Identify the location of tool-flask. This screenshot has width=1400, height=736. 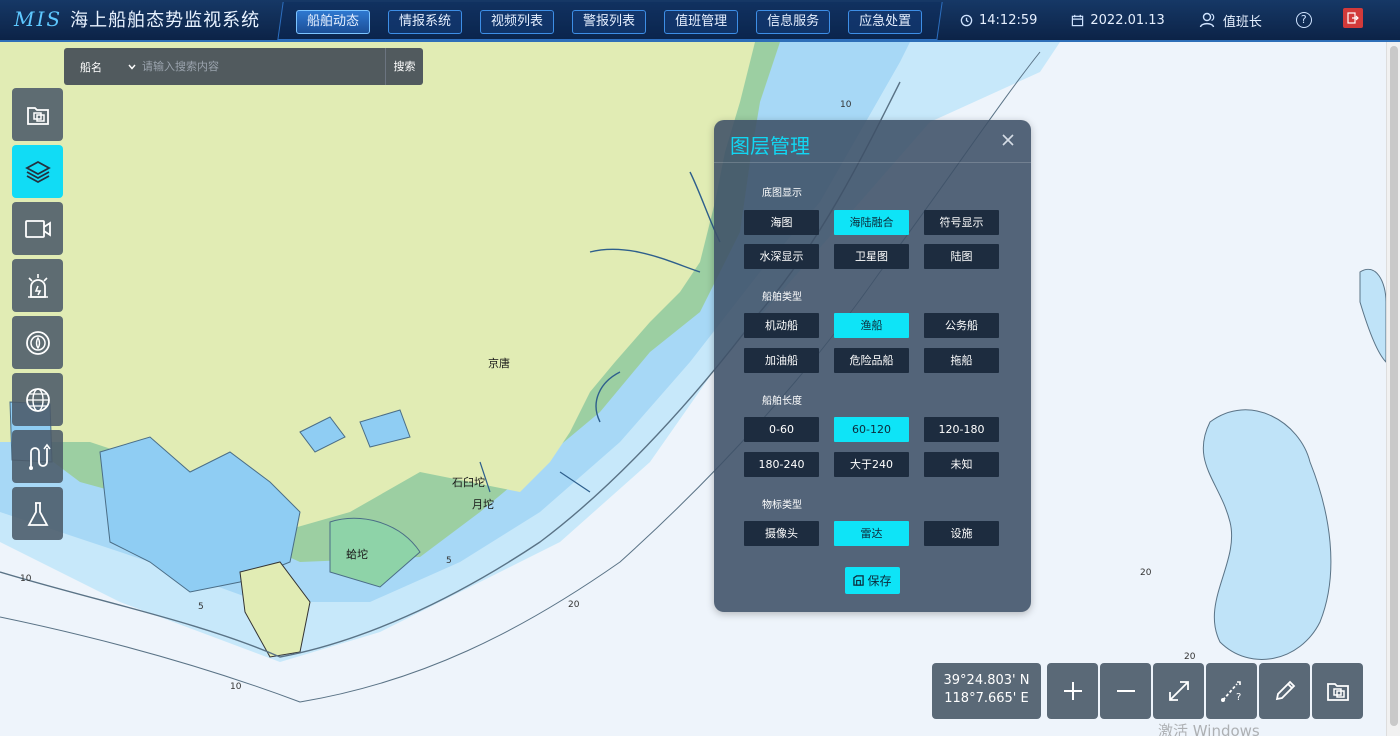
(37, 513).